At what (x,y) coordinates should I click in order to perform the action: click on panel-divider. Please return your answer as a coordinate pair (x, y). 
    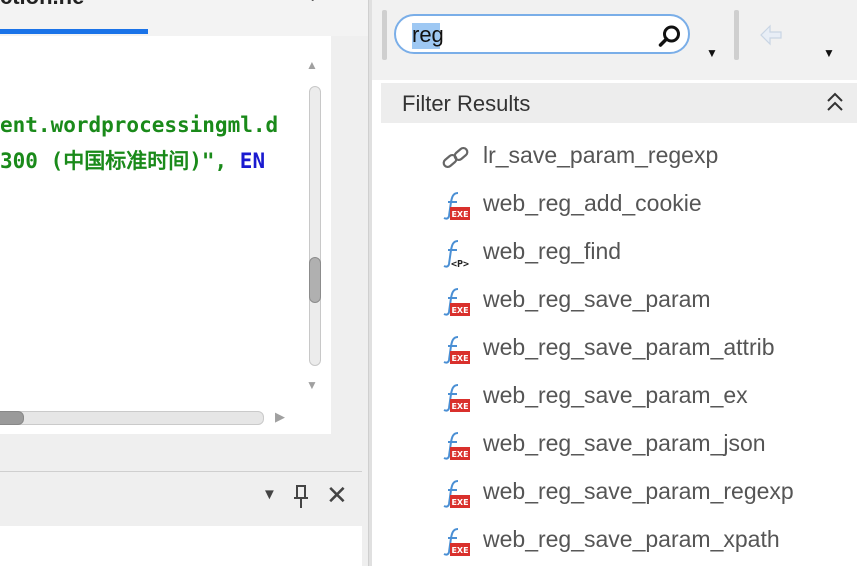
    Looking at the image, I should click on (181, 471).